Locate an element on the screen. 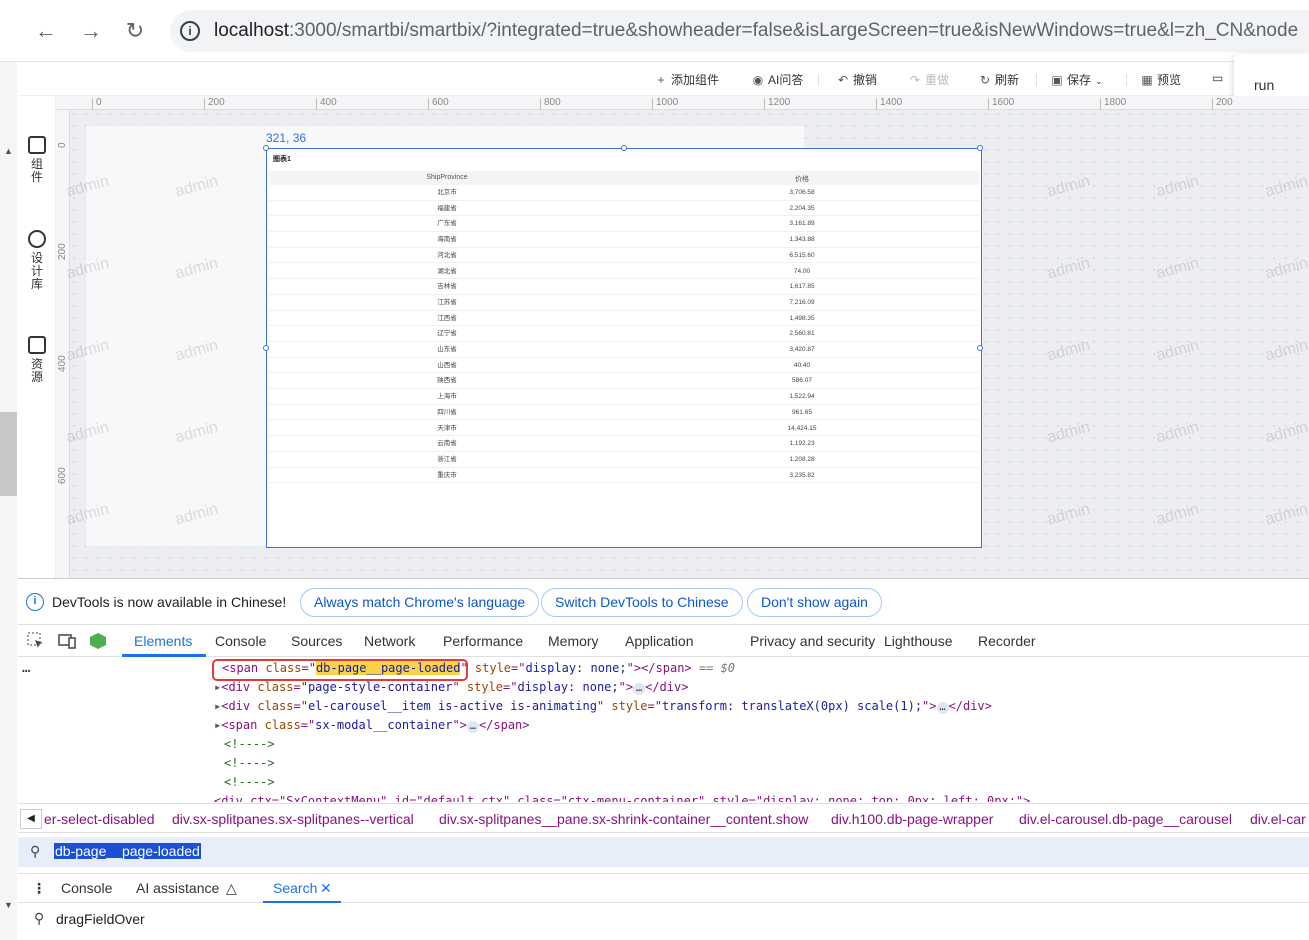  tab-application: Application is located at coordinates (659, 641).